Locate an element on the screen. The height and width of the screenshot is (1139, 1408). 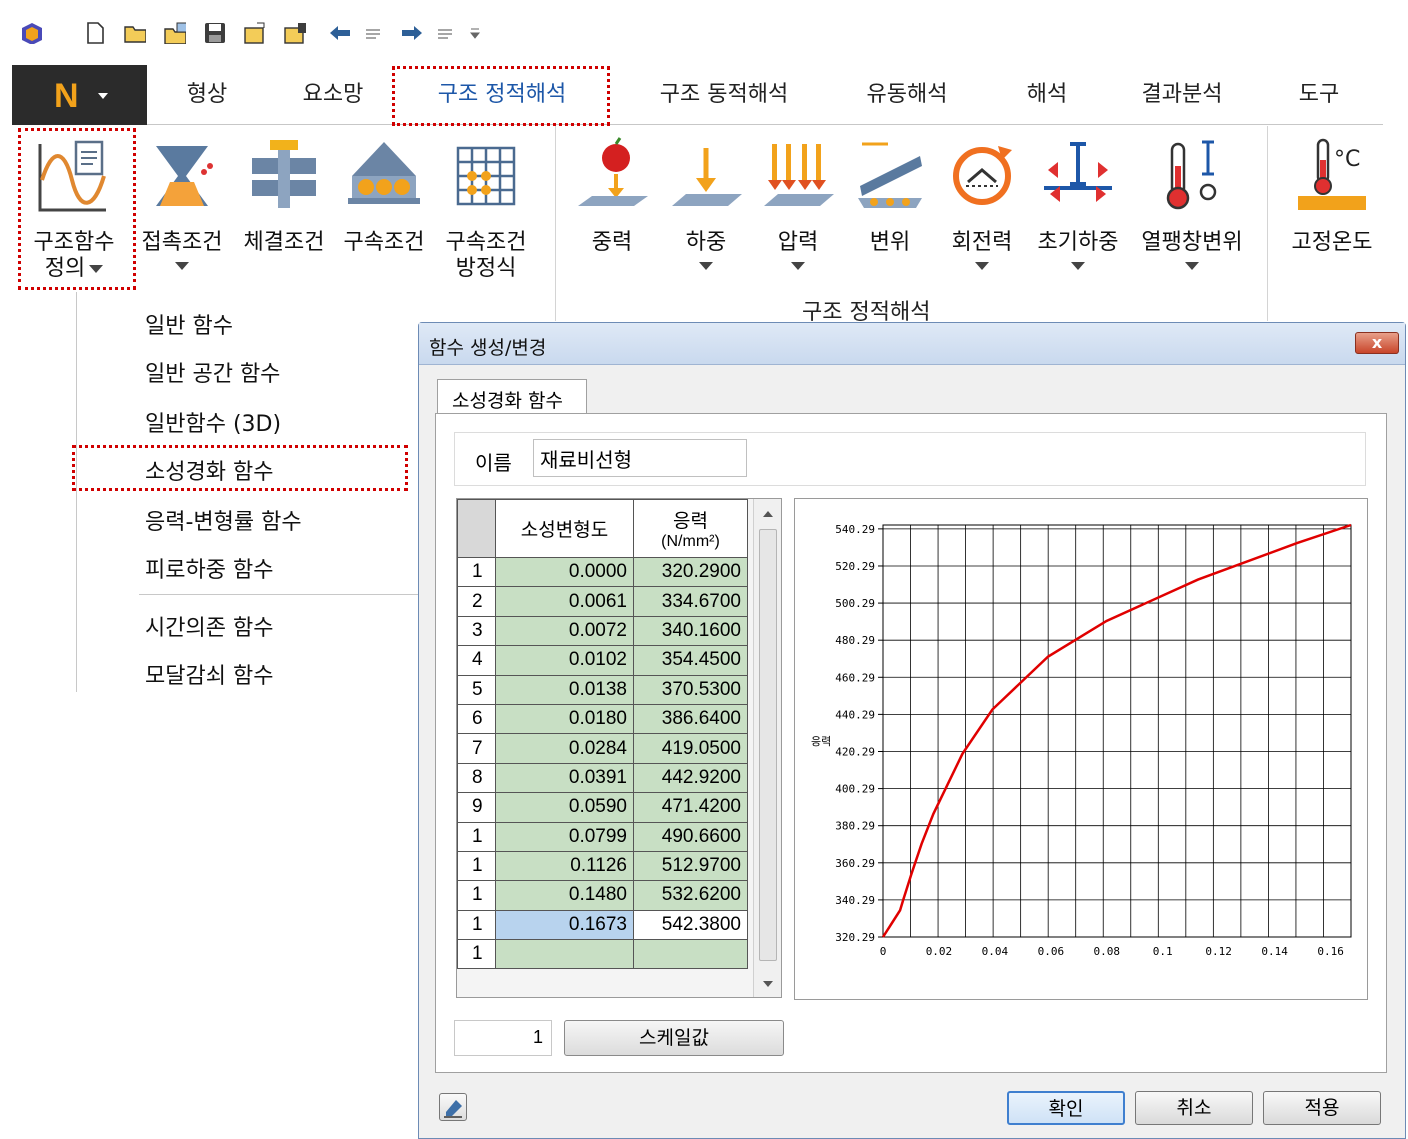
strain-cell: 0.0102 is located at coordinates (564, 660).